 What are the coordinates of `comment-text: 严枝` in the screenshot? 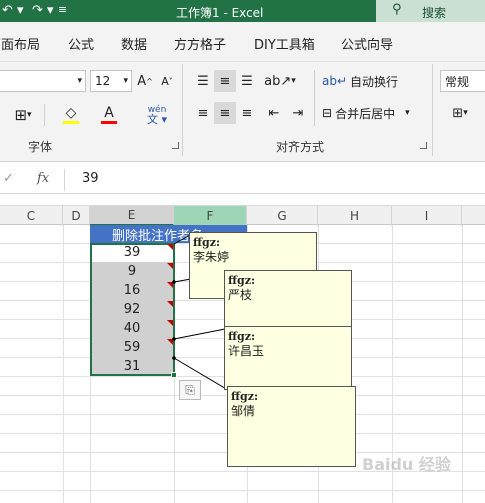 It's located at (240, 295).